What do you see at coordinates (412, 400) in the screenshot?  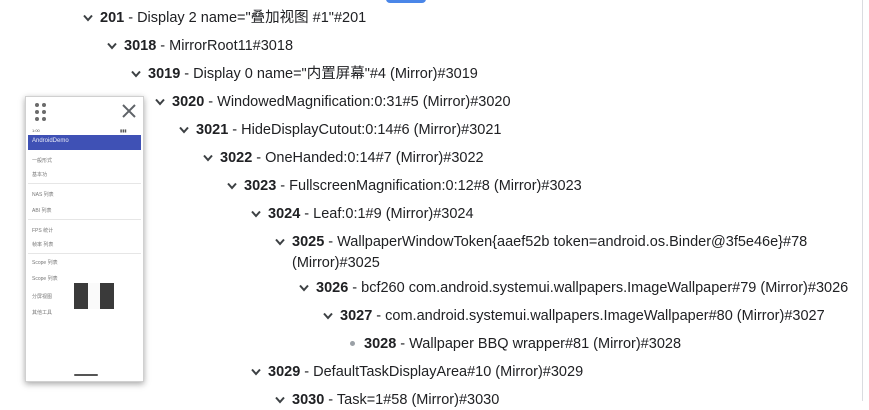 I see `node-label: - Task=1#58 (Mirror)#3030` at bounding box center [412, 400].